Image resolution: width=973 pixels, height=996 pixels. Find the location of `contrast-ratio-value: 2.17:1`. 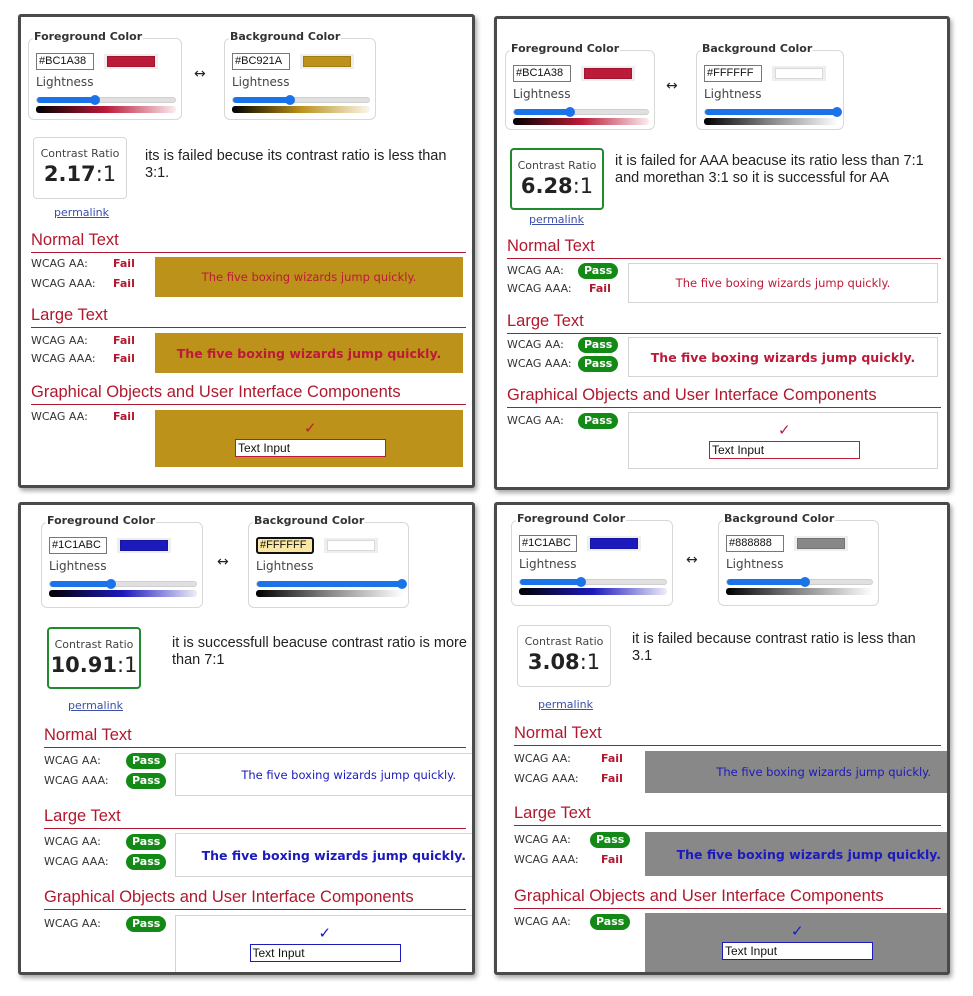

contrast-ratio-value: 2.17:1 is located at coordinates (80, 174).